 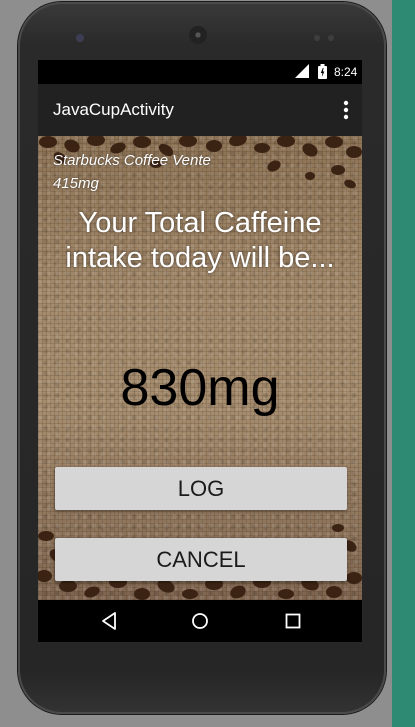 What do you see at coordinates (302, 71) in the screenshot?
I see `signal-icon` at bounding box center [302, 71].